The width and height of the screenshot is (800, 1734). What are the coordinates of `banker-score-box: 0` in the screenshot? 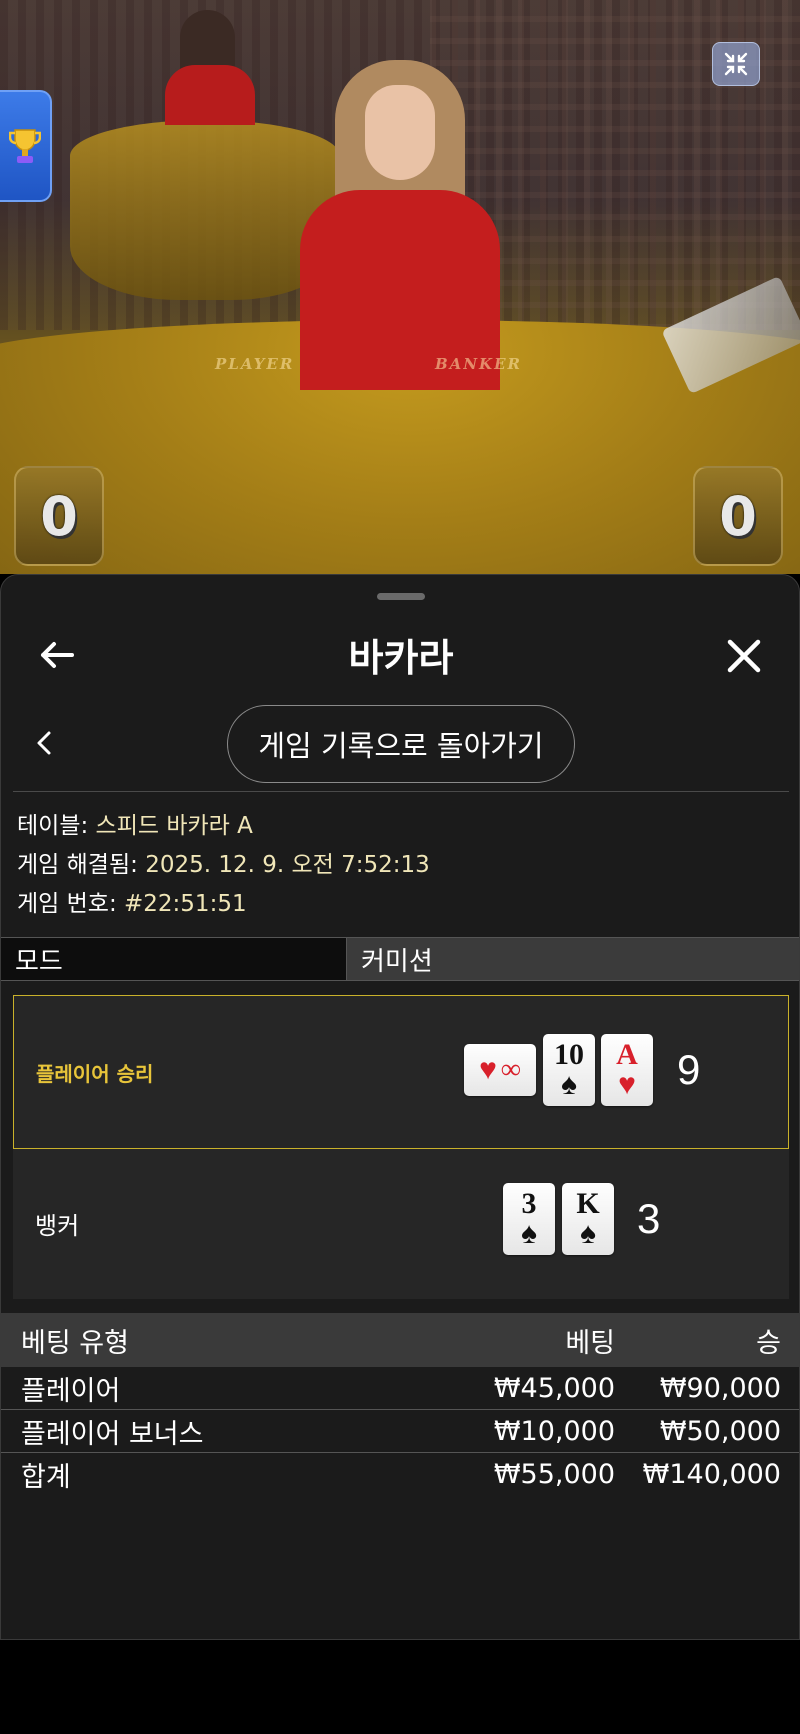 It's located at (738, 516).